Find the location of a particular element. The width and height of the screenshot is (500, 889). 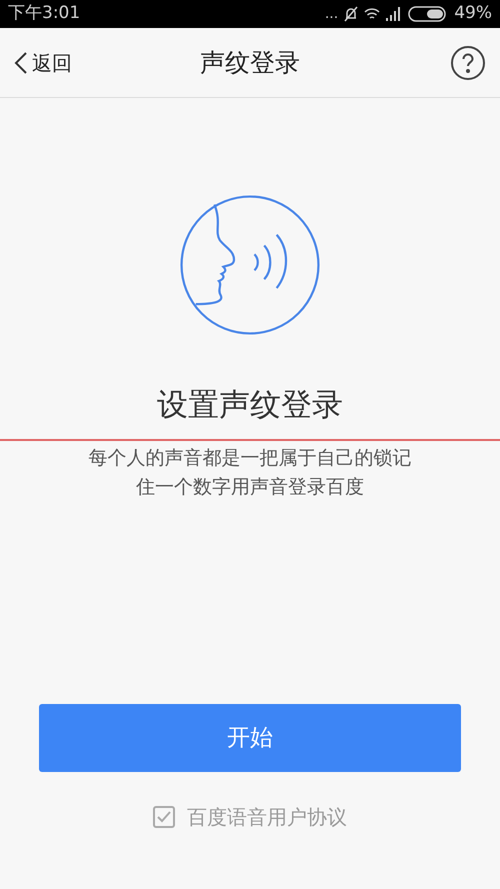

battery-percent: 49% is located at coordinates (473, 14).